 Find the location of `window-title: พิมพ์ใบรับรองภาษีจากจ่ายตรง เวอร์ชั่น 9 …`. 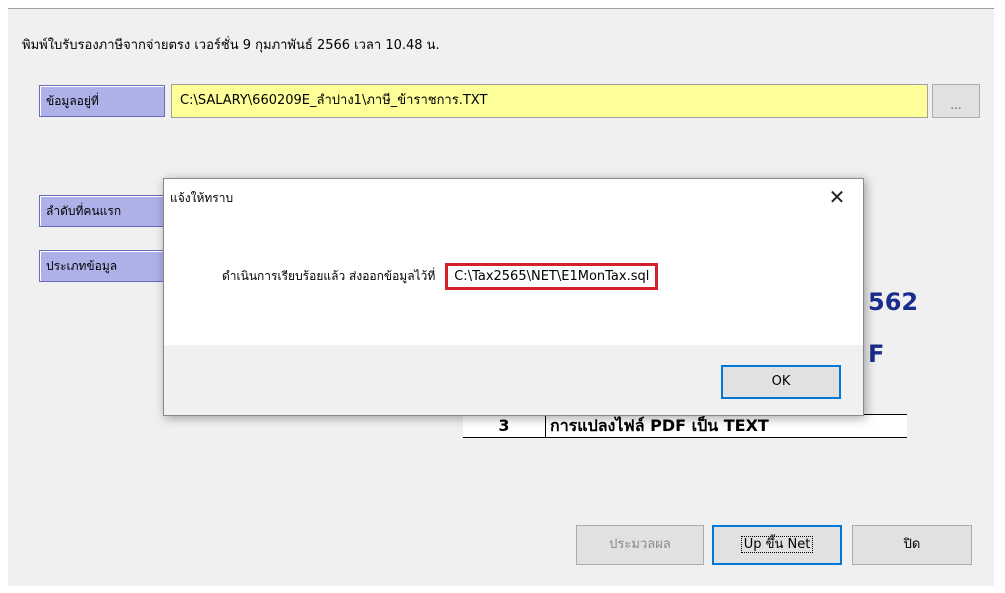

window-title: พิมพ์ใบรับรองภาษีจากจ่ายตรง เวอร์ชั่น 9 … is located at coordinates (231, 45).